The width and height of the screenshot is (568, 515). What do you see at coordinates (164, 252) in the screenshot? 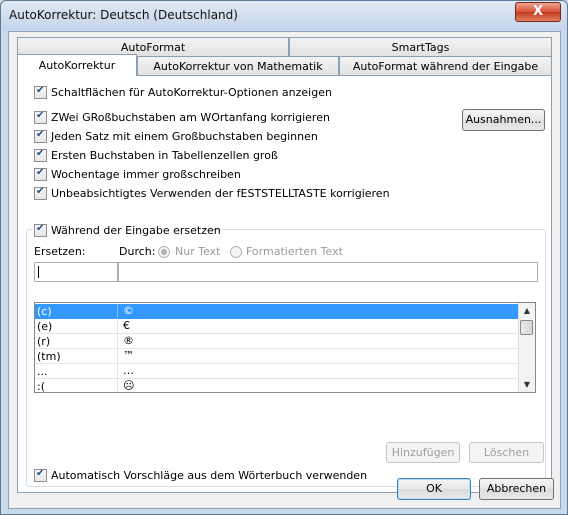
I see `plain-text-radio` at bounding box center [164, 252].